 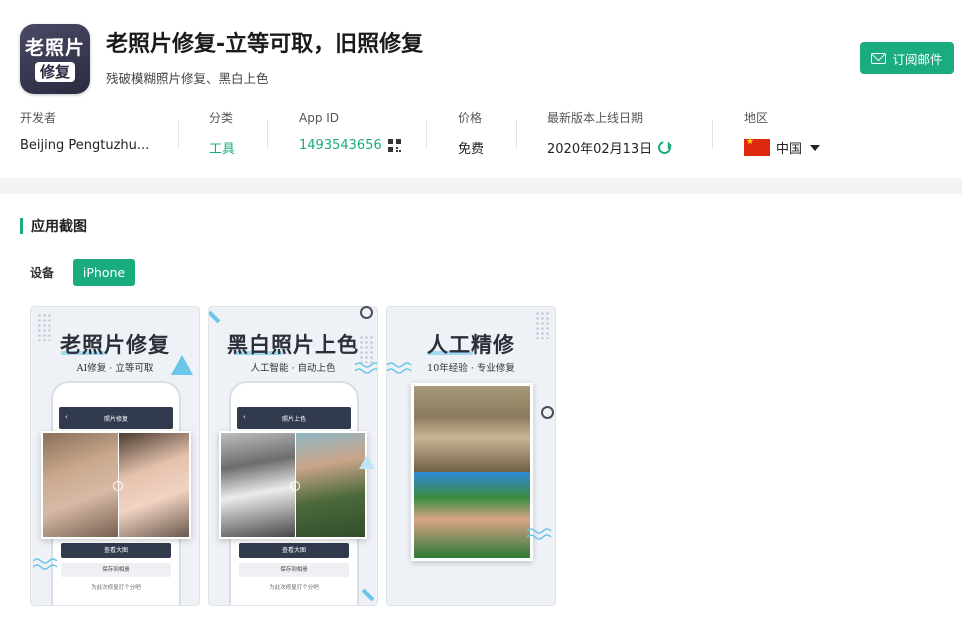 I want to click on release-row: 2020年02月13日, so click(x=610, y=147).